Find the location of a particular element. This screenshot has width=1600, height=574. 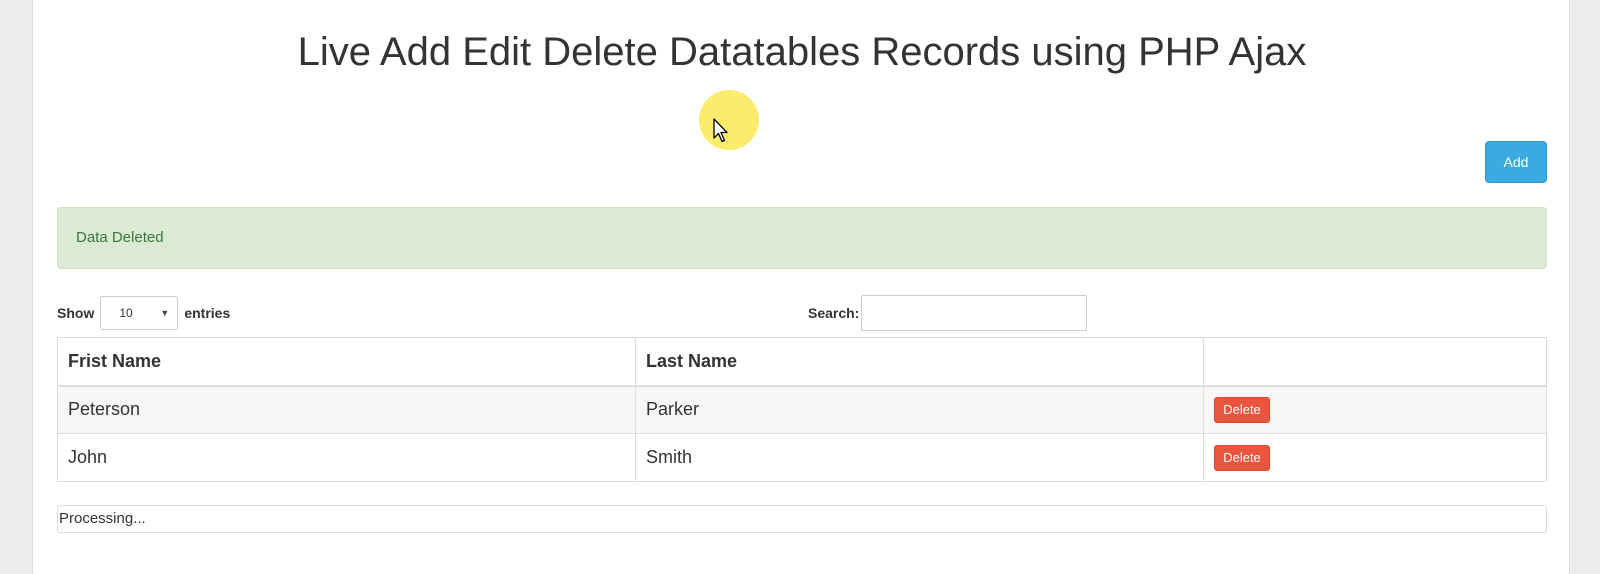

table-header-row: Frist Name Last Name is located at coordinates (802, 362).